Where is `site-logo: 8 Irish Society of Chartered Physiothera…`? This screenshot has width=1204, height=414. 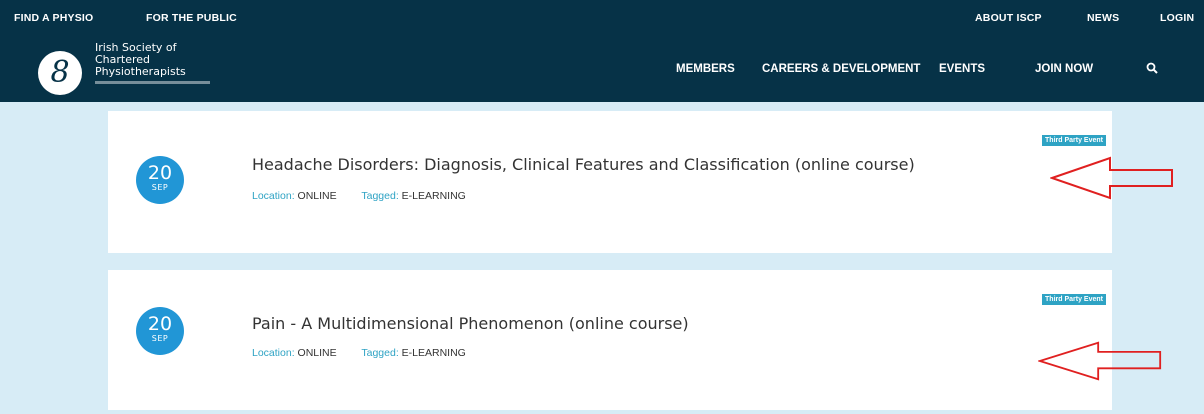 site-logo: 8 Irish Society of Chartered Physiothera… is located at coordinates (120, 69).